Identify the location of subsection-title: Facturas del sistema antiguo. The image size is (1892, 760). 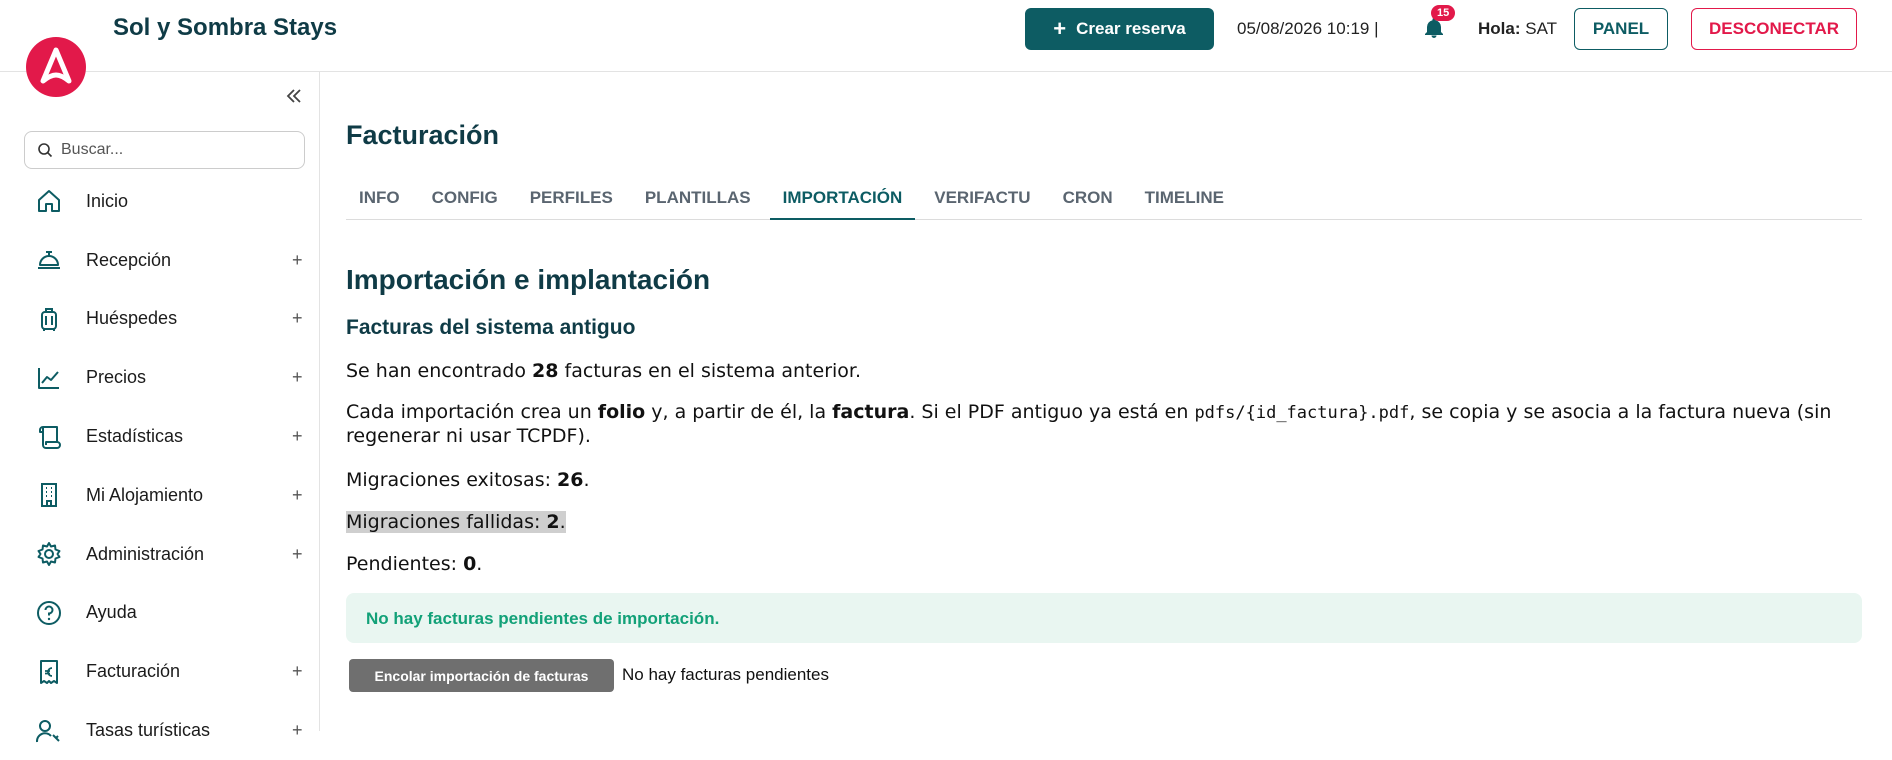
(491, 327).